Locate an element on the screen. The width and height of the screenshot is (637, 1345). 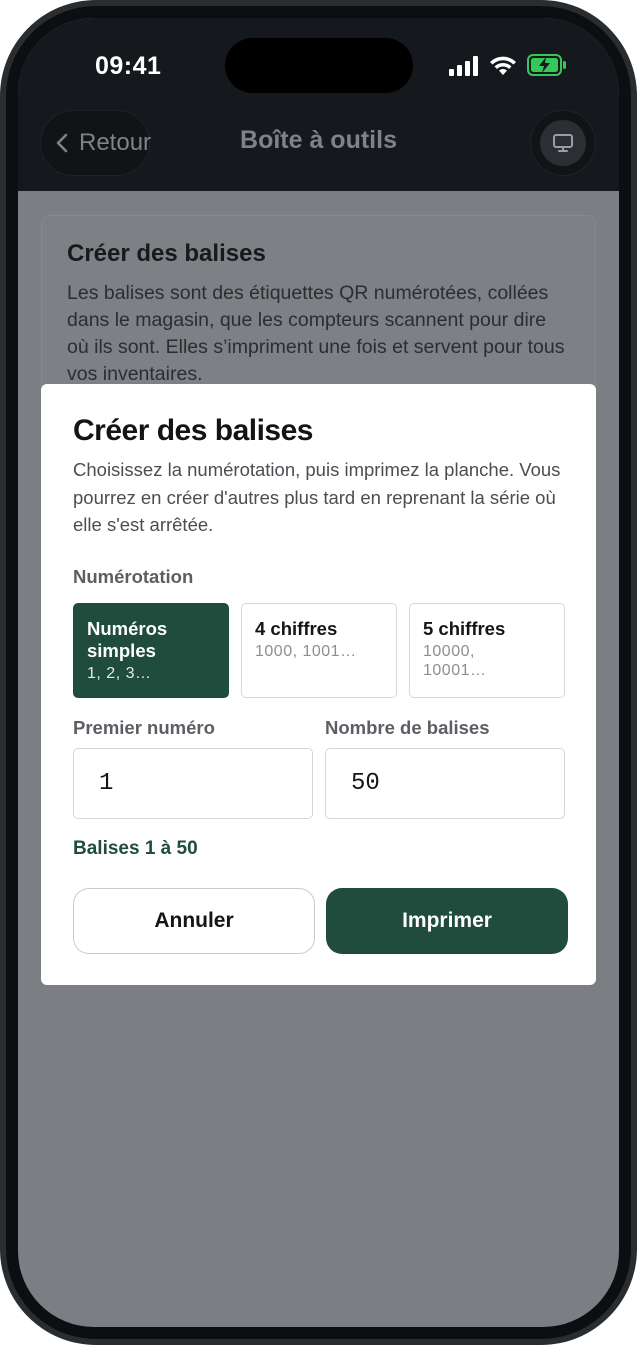
option-title: 4 chiffres is located at coordinates (296, 628).